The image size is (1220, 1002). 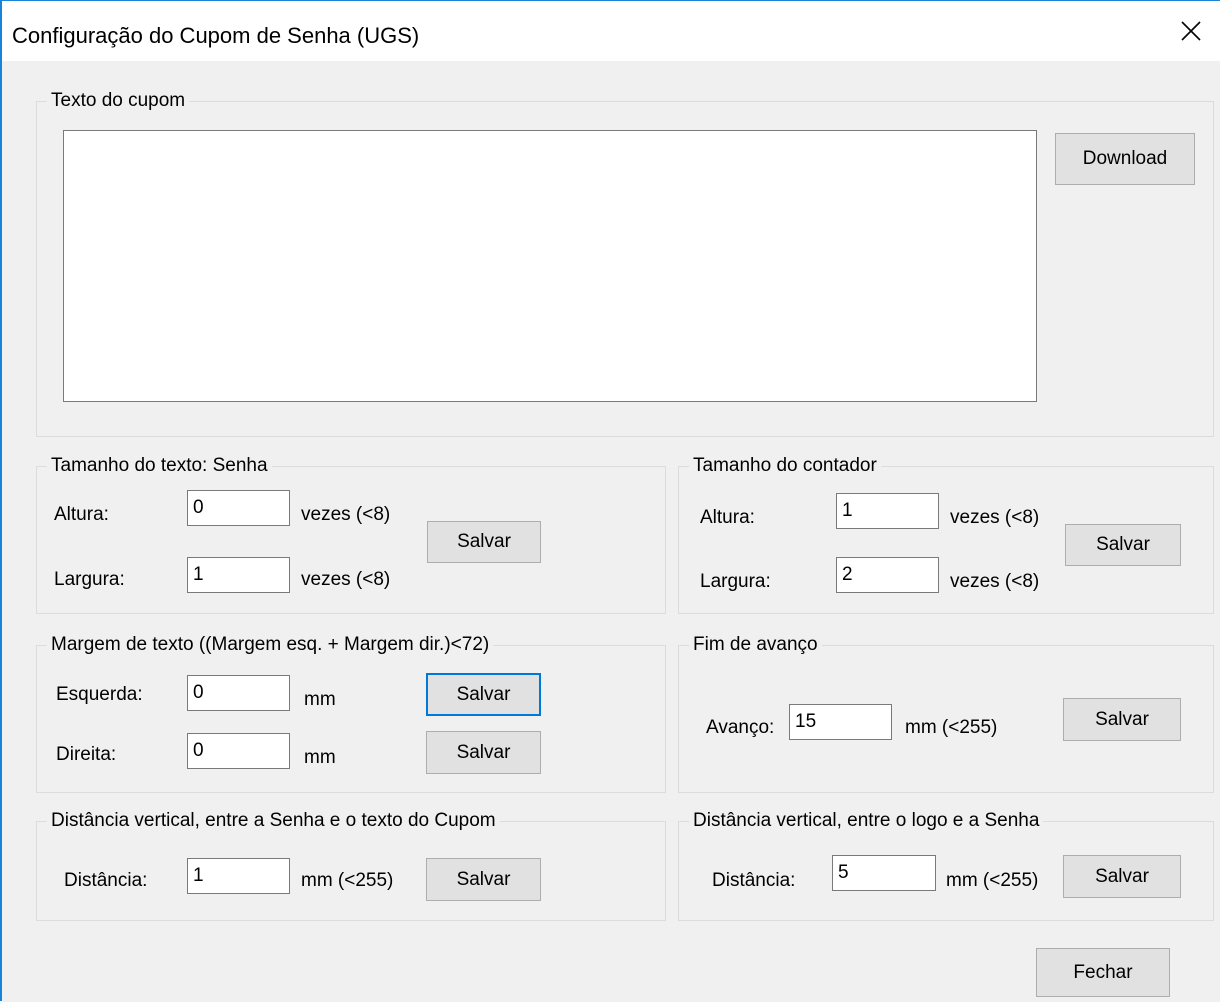 What do you see at coordinates (1103, 972) in the screenshot?
I see `fechar-button: Fechar` at bounding box center [1103, 972].